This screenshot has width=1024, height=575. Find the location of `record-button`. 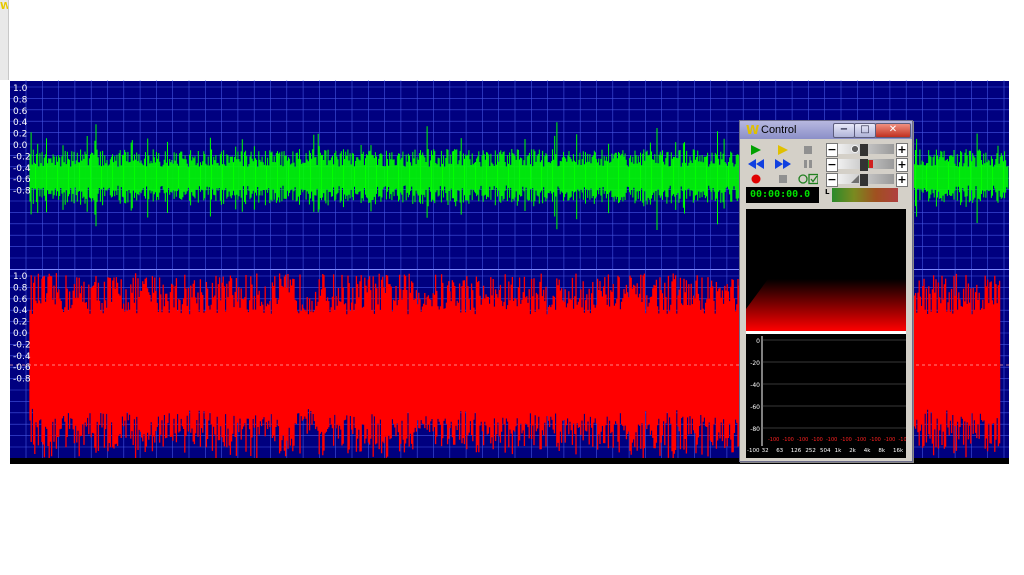

record-button is located at coordinates (756, 178).